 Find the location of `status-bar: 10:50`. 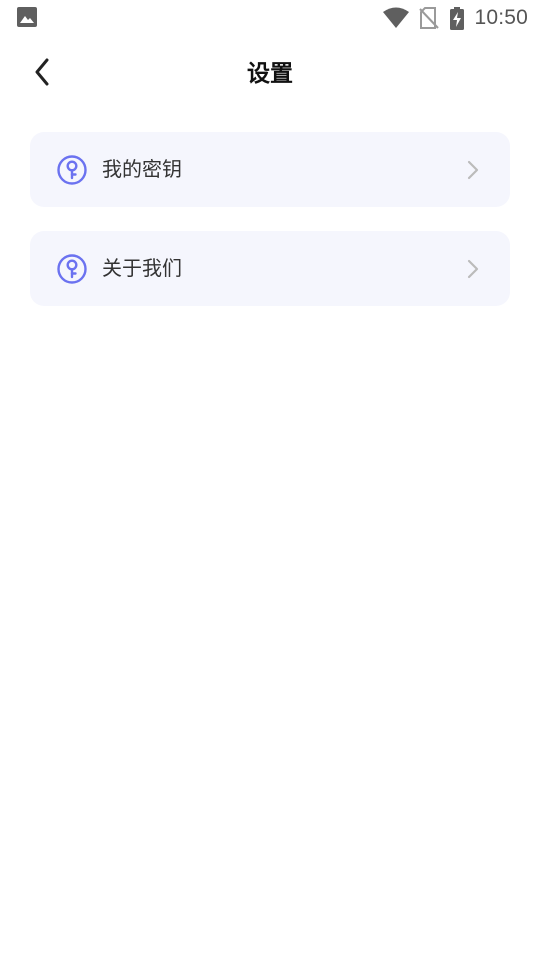

status-bar: 10:50 is located at coordinates (270, 18).